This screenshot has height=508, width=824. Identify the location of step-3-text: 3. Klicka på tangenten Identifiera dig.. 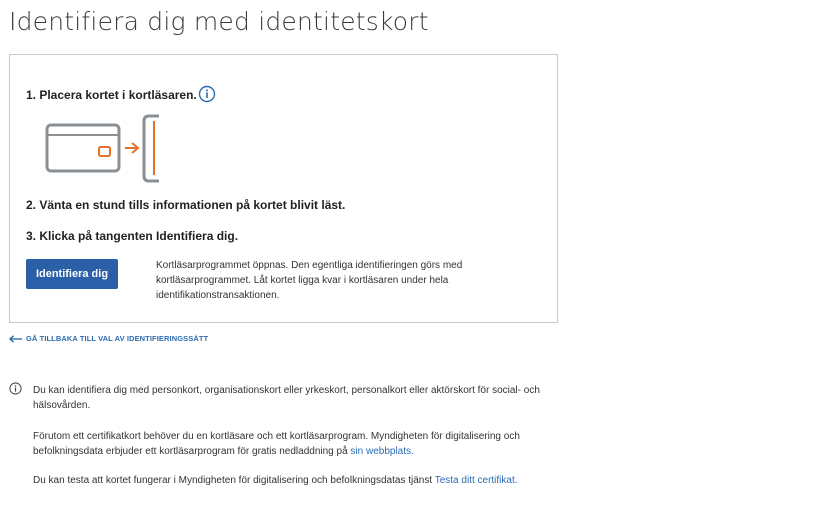
(132, 236).